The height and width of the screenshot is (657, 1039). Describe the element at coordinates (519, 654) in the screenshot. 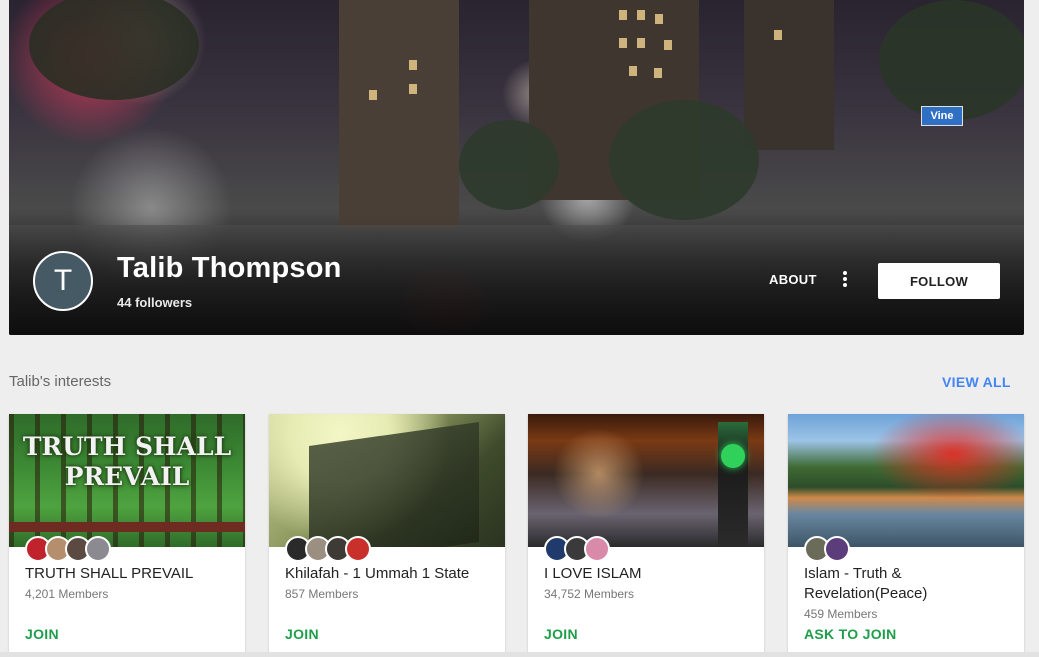

I see `horizontal-scrollbar` at that location.